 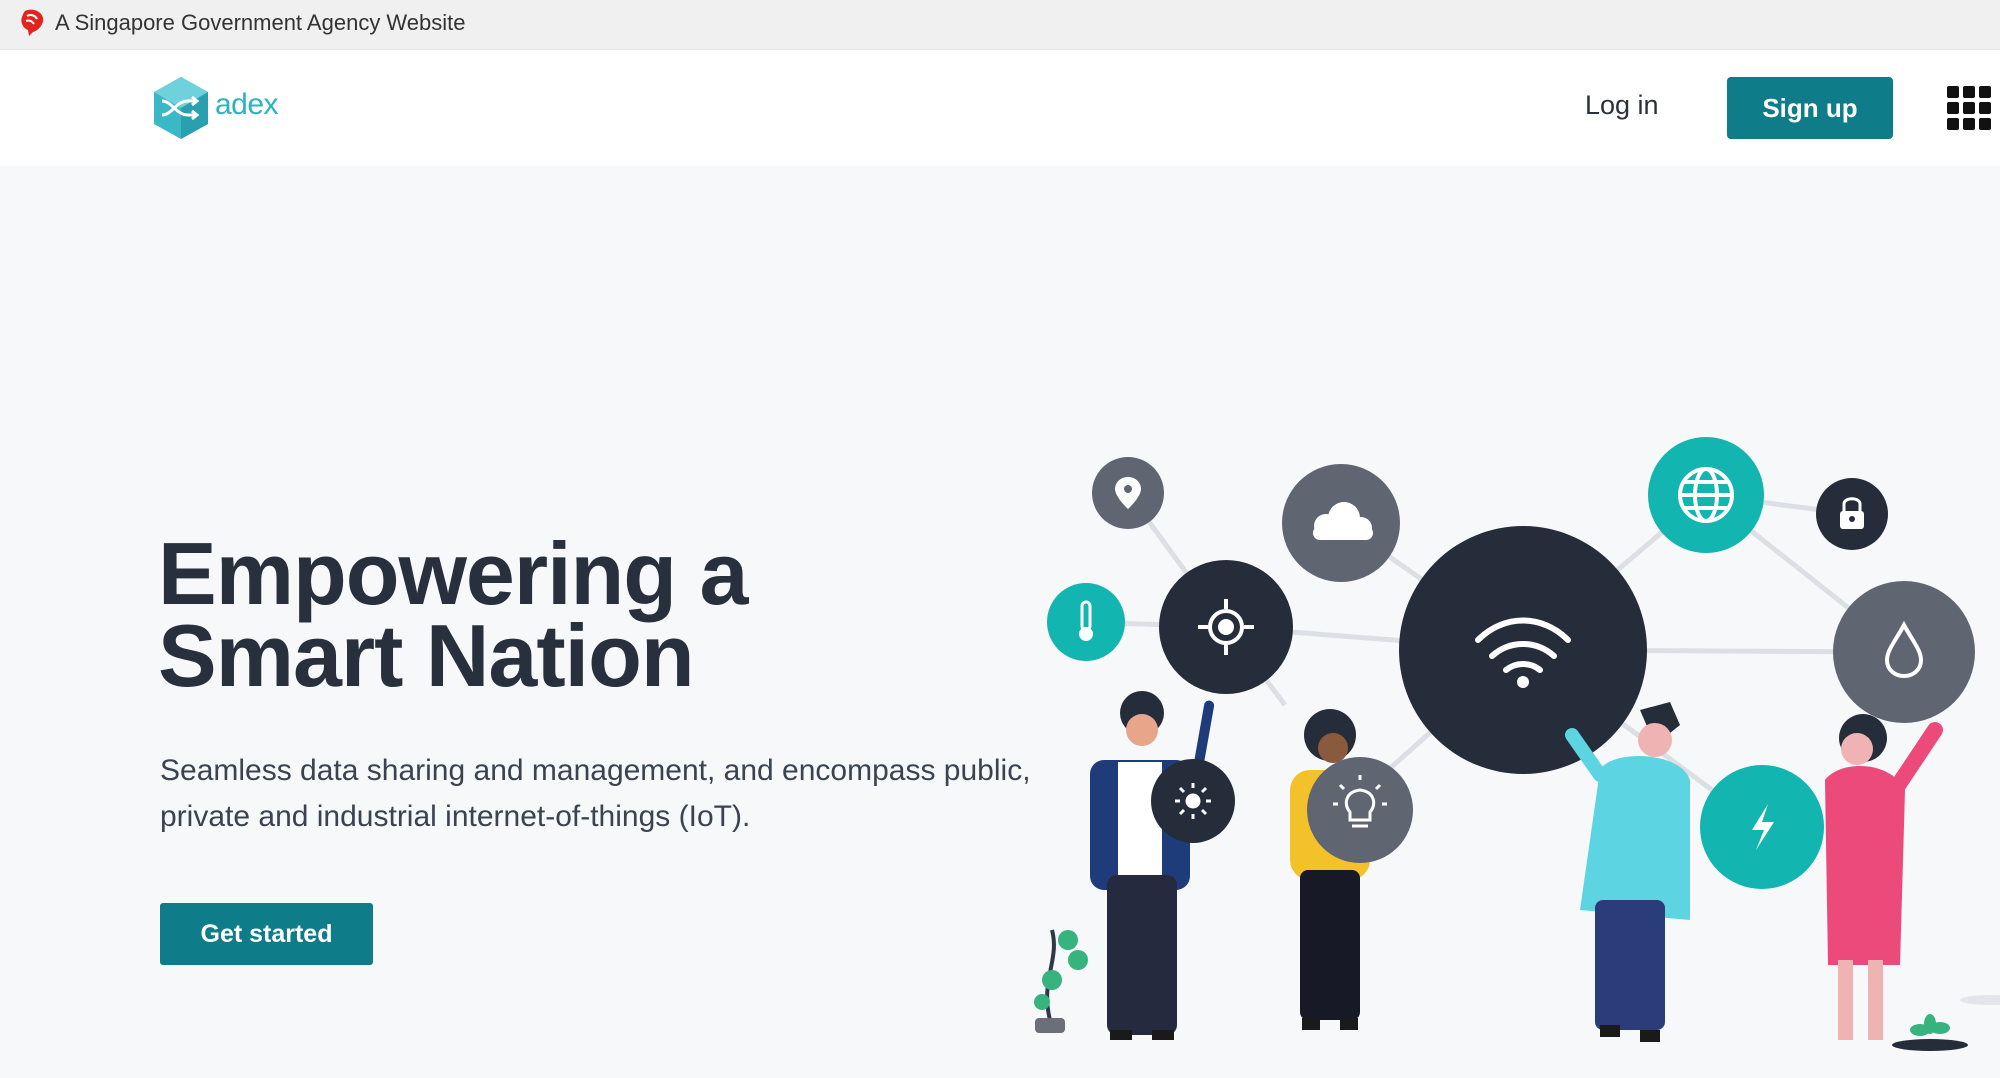 I want to click on grid-menu-icon, so click(x=1969, y=108).